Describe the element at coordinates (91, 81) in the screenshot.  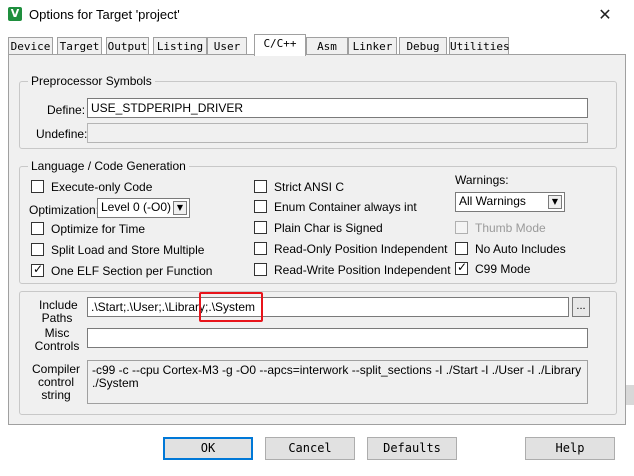
I see `preprocessor-title: Preprocessor Symbols` at that location.